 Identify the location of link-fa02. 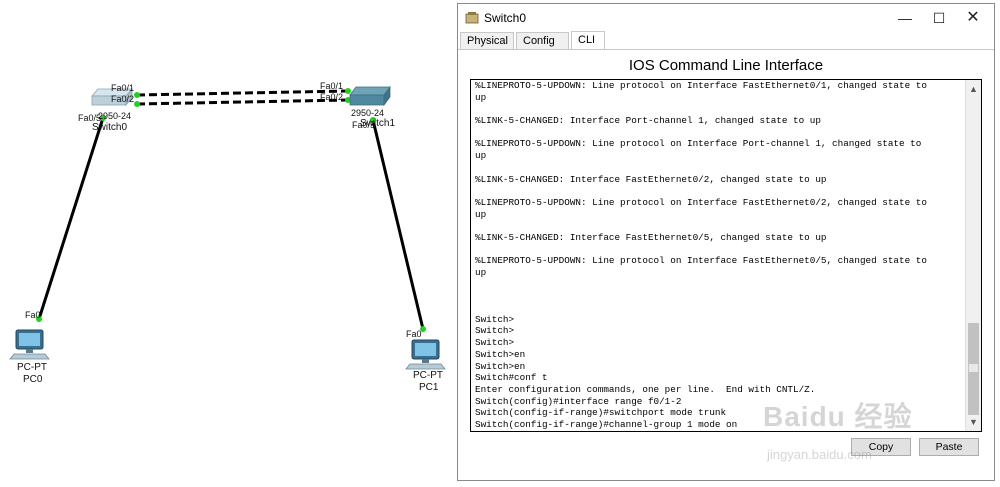
(242, 102).